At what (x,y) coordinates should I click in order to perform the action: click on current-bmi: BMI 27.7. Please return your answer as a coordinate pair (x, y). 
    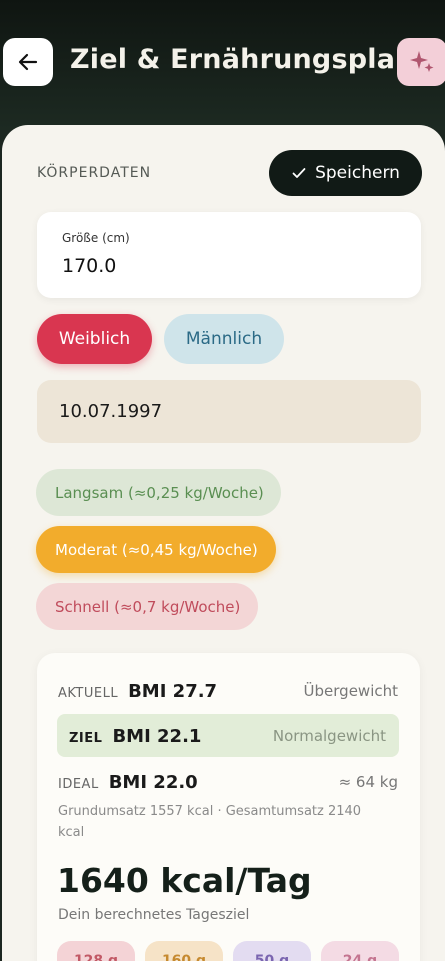
    Looking at the image, I should click on (173, 691).